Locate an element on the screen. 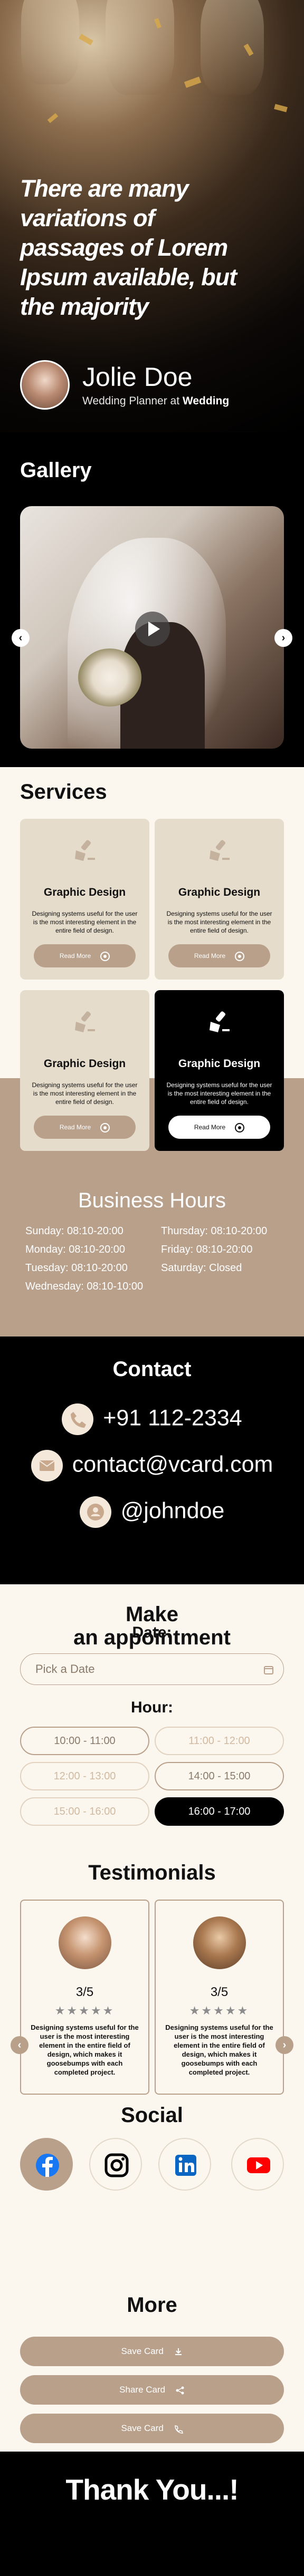 The height and width of the screenshot is (2576, 304). testimonial-prev-button: ‹ is located at coordinates (19, 2045).